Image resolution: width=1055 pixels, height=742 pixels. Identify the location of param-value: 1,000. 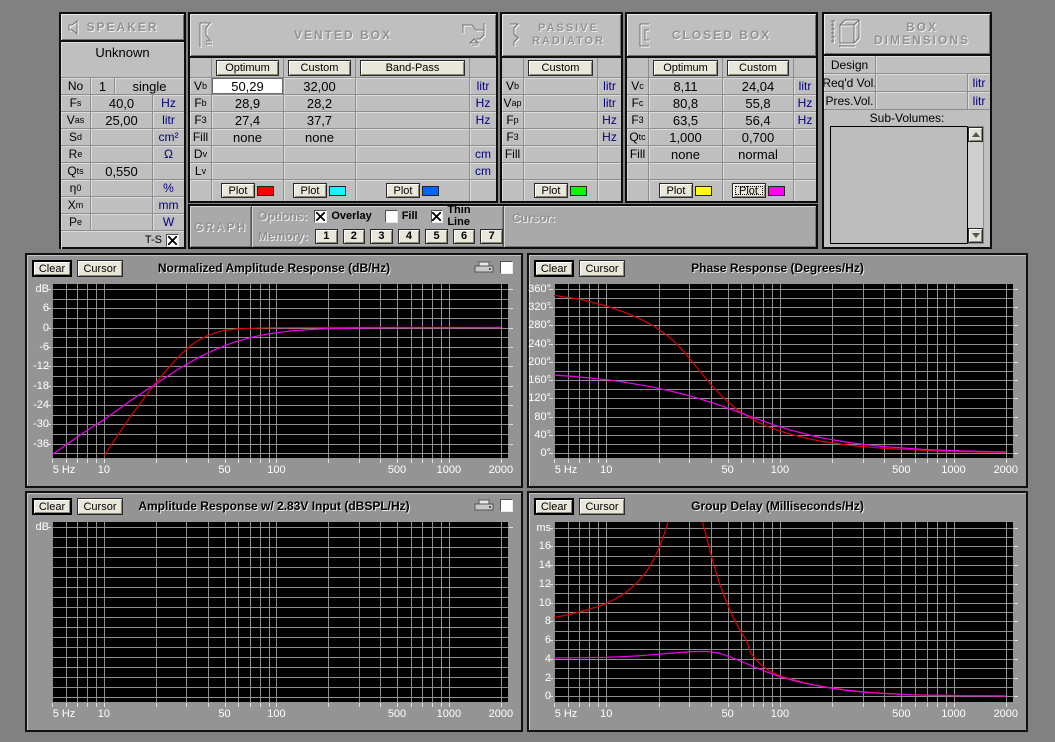
(686, 137).